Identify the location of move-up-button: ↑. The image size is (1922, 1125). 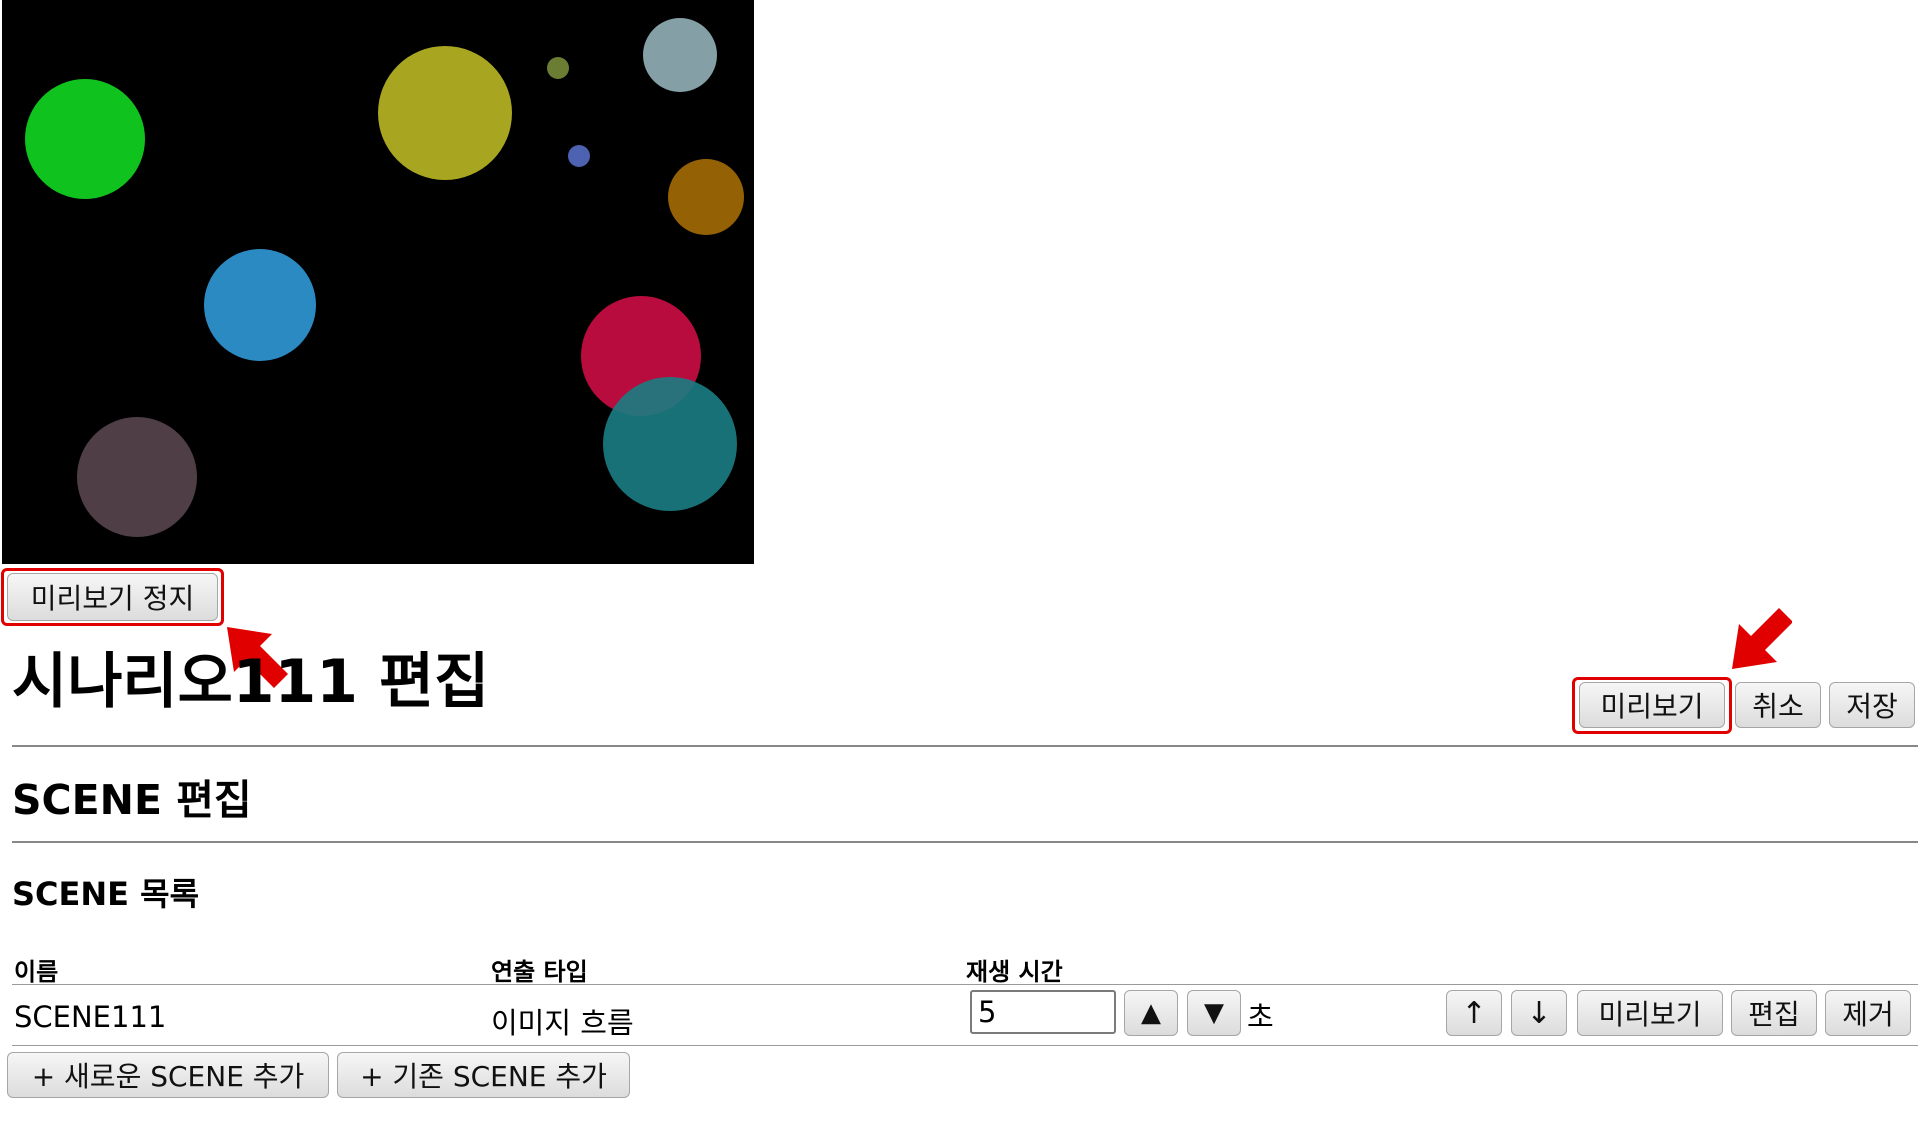
(1474, 1013).